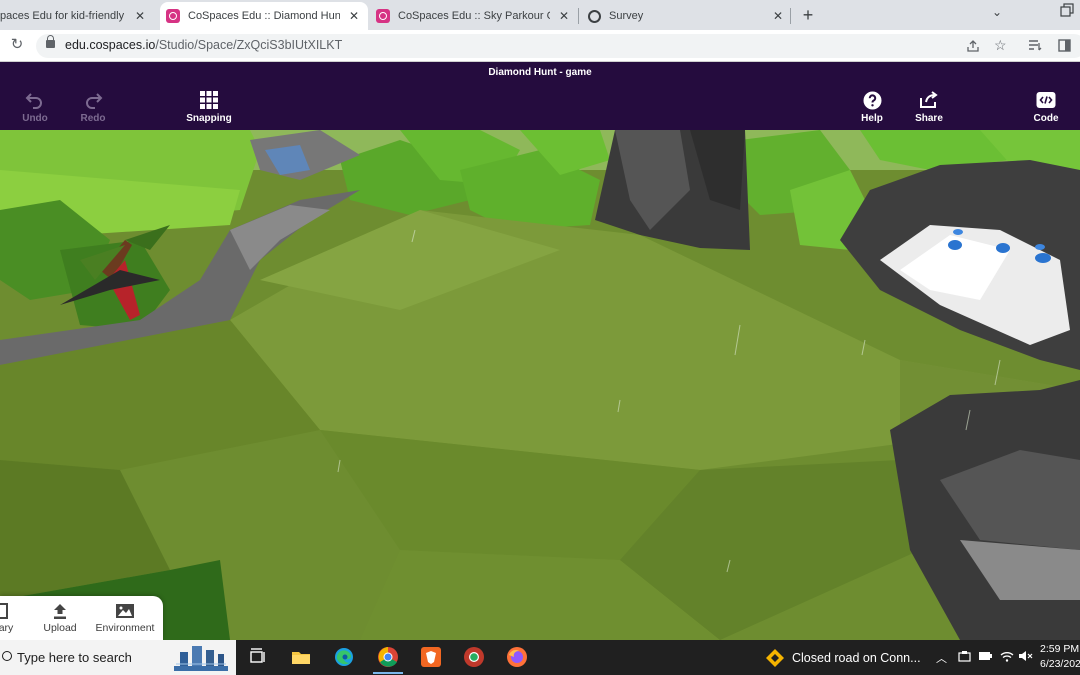  What do you see at coordinates (775, 657) in the screenshot?
I see `traffic-warning-icon` at bounding box center [775, 657].